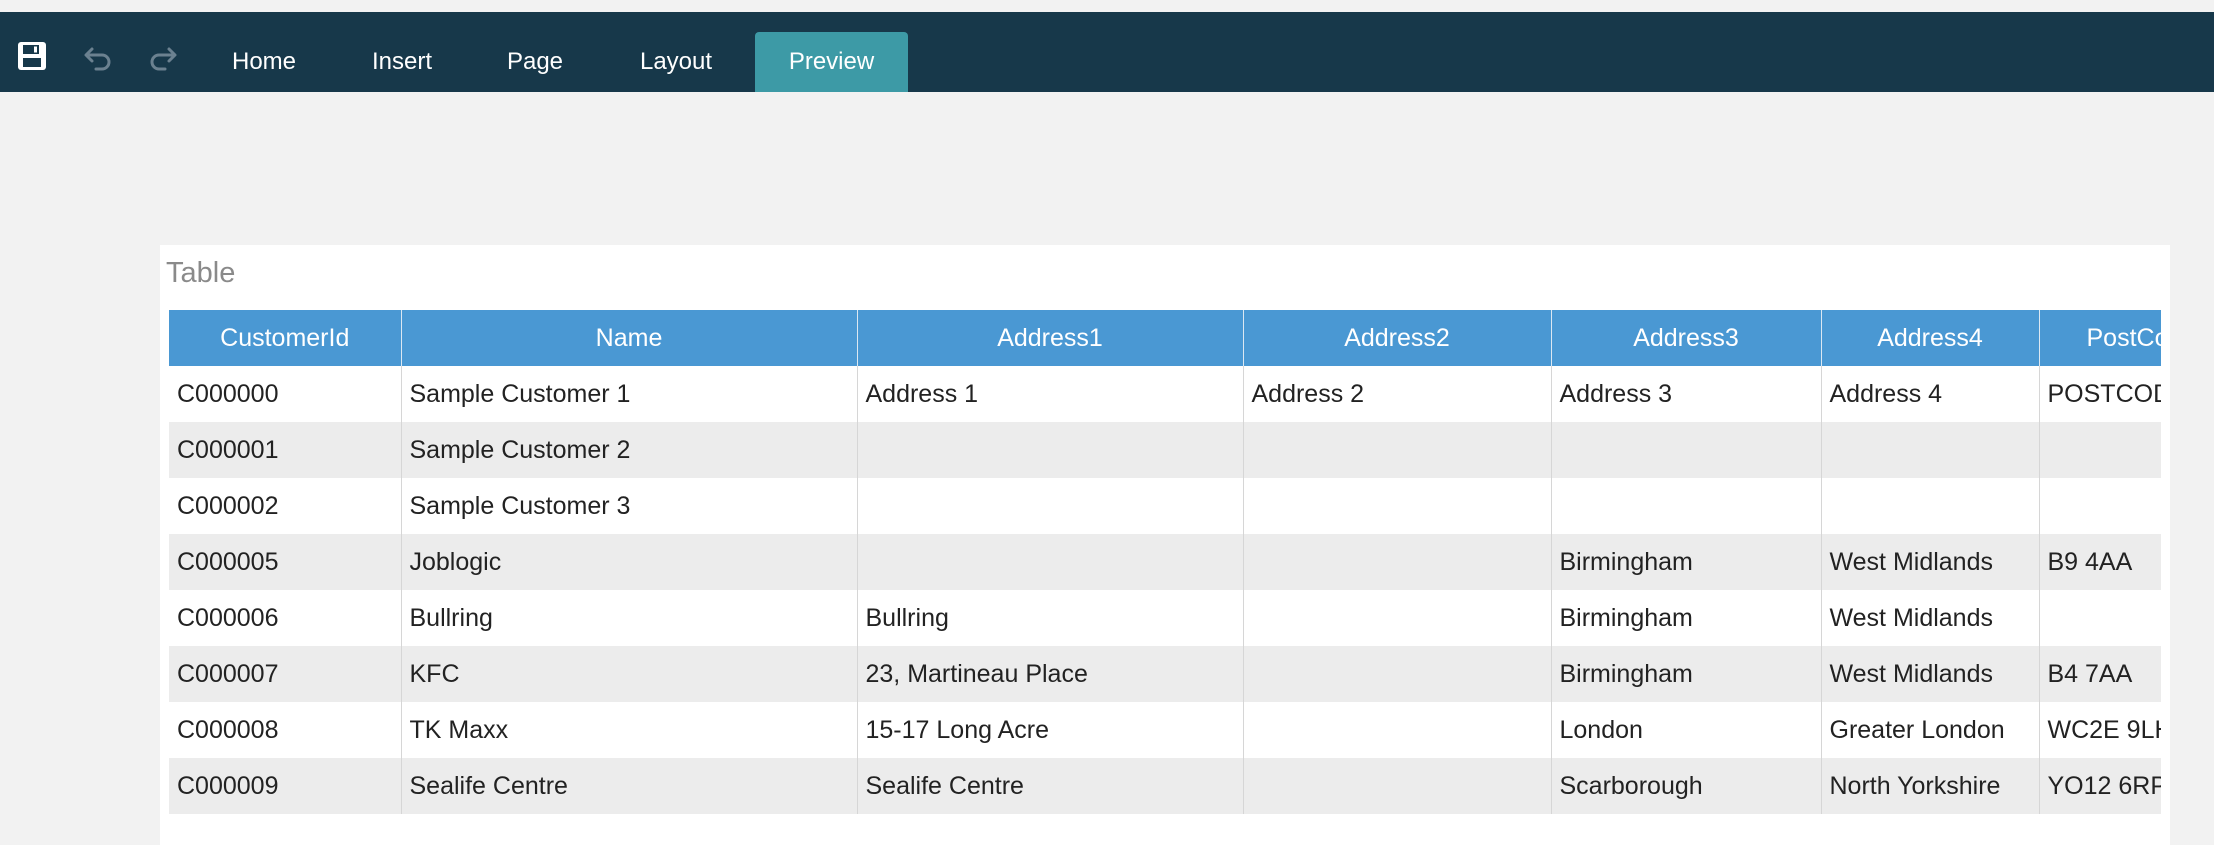 This screenshot has width=2214, height=845. Describe the element at coordinates (1397, 394) in the screenshot. I see `table-cell: Address 2` at that location.